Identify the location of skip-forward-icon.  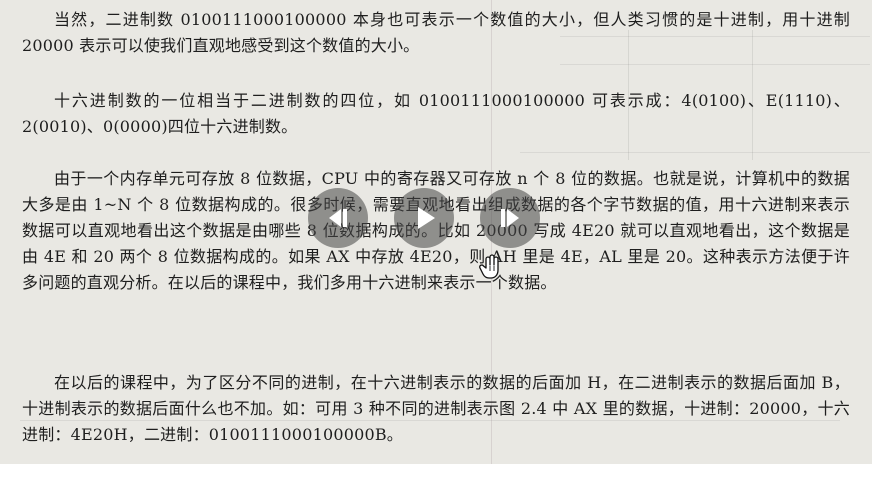
(510, 218).